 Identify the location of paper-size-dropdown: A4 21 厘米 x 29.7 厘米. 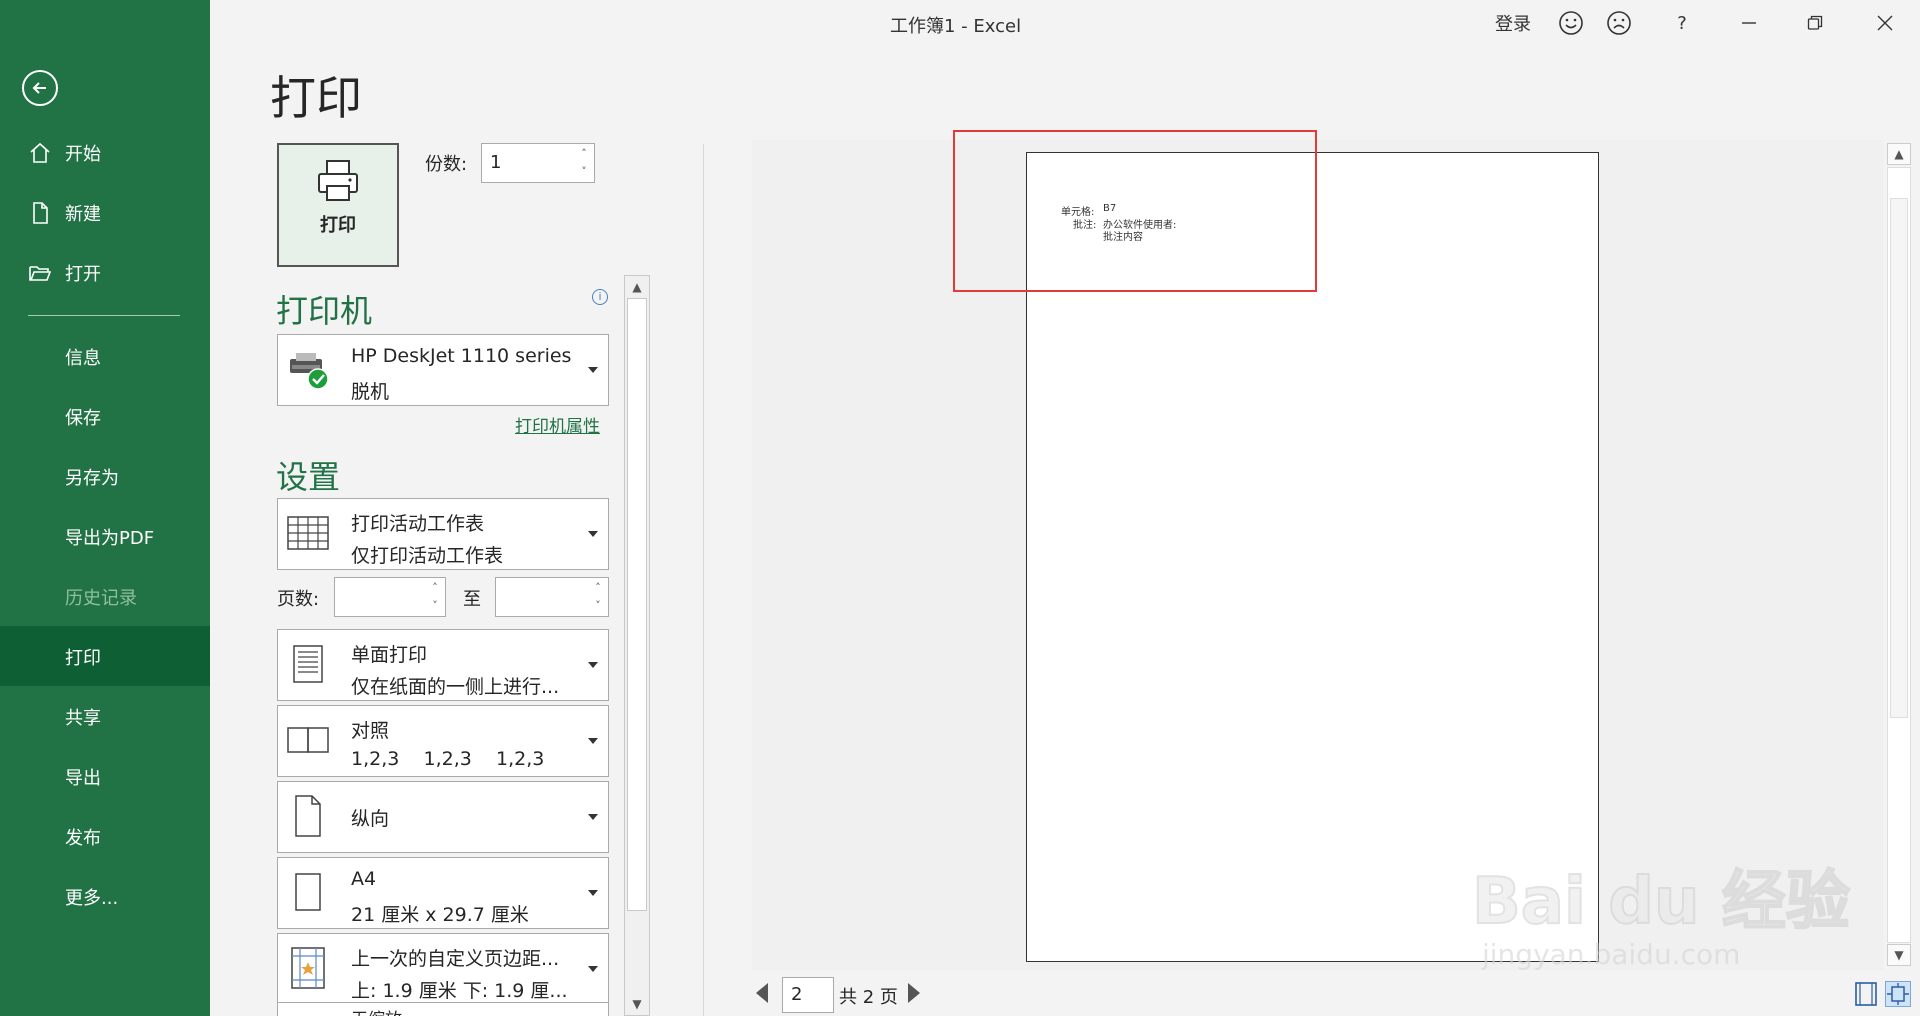
(443, 893).